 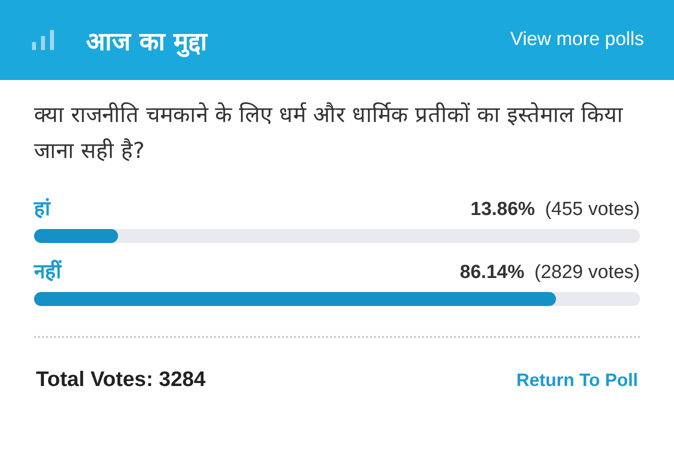 I want to click on view-more-polls-link: View more polls, so click(x=577, y=40).